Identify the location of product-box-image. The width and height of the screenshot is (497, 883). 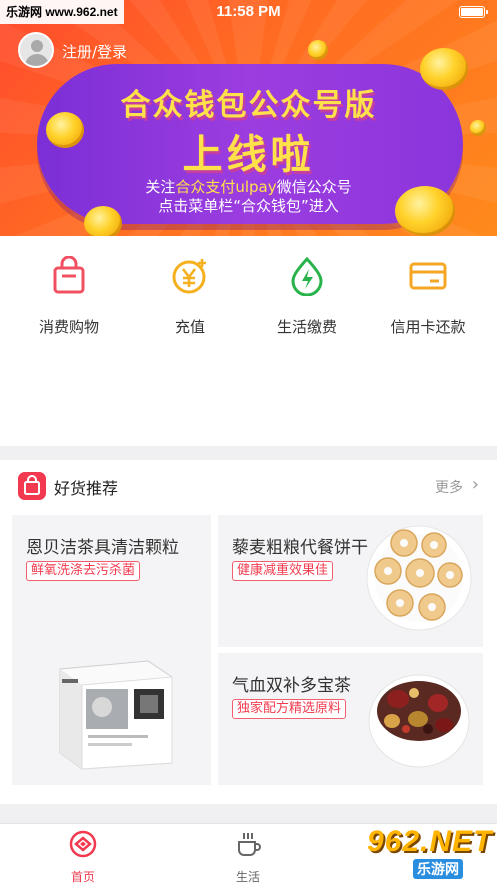
(116, 715).